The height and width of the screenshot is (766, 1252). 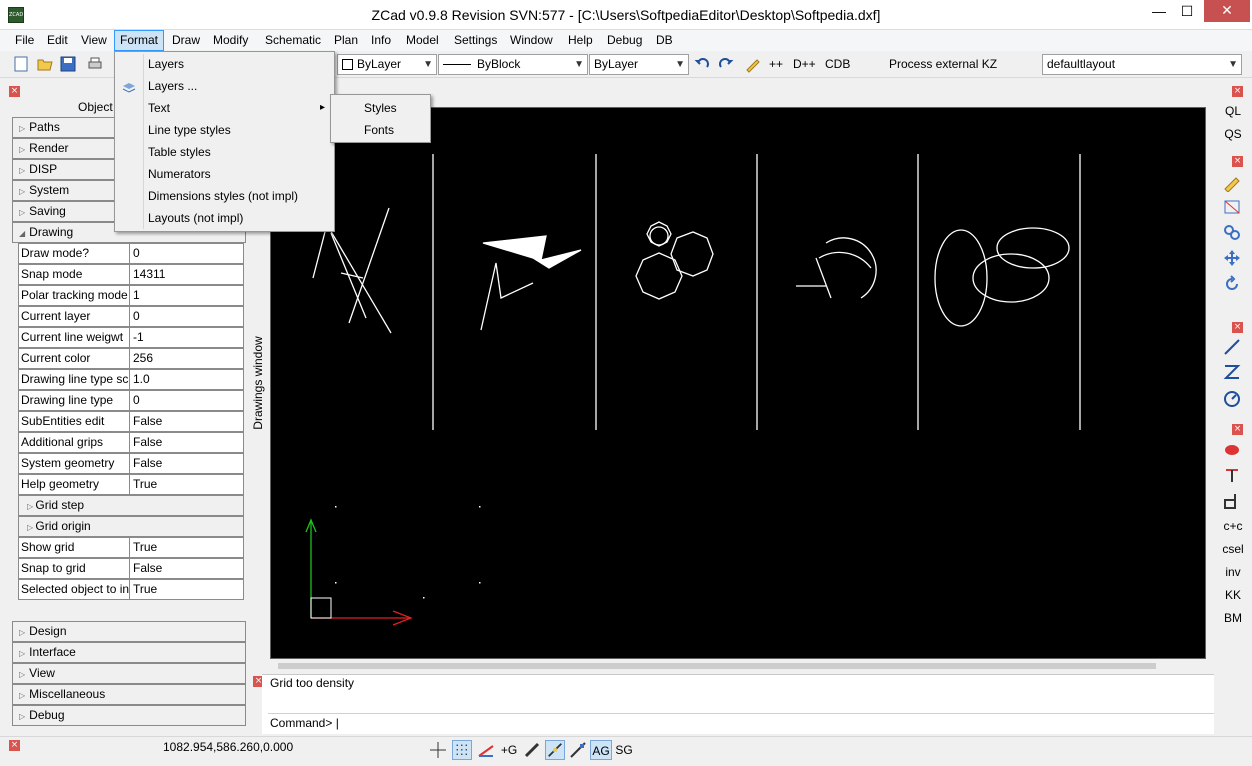 What do you see at coordinates (1237, 429) in the screenshot?
I see `close-toolbar-4-icon: ×` at bounding box center [1237, 429].